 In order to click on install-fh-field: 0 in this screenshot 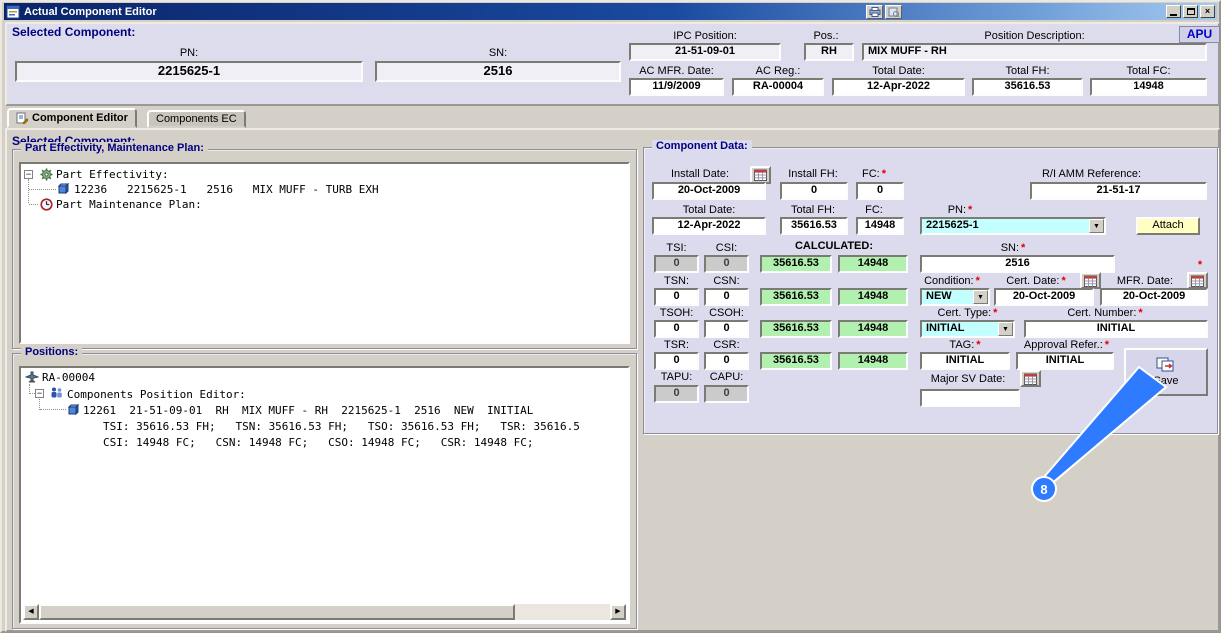, I will do `click(814, 191)`.